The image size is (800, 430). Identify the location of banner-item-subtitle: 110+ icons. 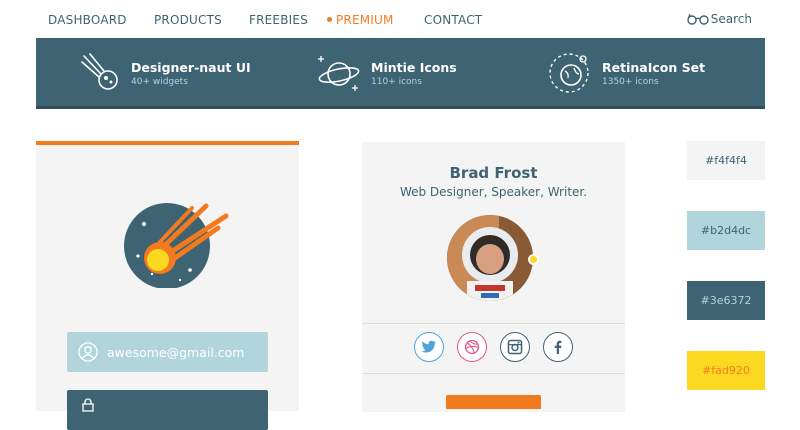
(396, 82).